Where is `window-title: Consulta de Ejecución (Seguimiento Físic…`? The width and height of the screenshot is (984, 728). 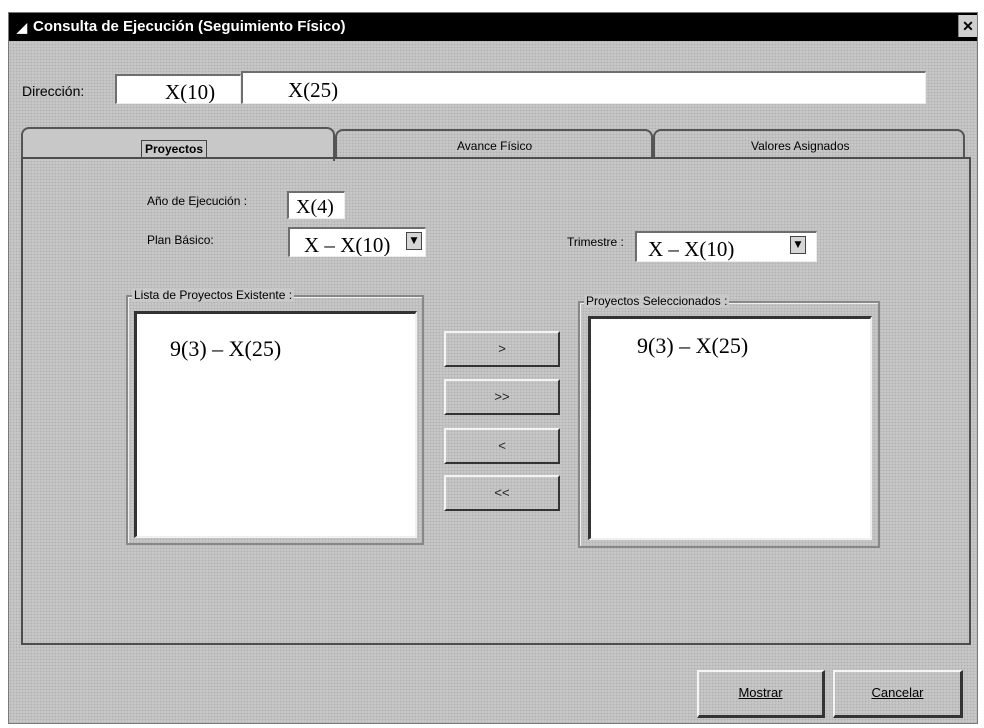
window-title: Consulta de Ejecución (Seguimiento Físic… is located at coordinates (189, 26).